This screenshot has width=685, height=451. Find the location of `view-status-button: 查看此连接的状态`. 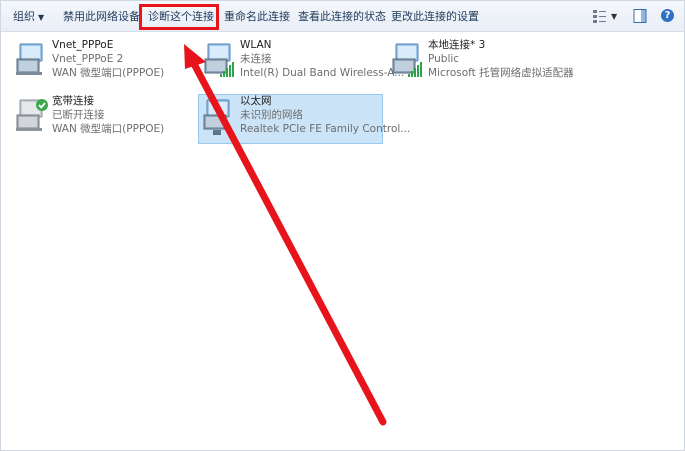

view-status-button: 查看此连接的状态 is located at coordinates (342, 17).